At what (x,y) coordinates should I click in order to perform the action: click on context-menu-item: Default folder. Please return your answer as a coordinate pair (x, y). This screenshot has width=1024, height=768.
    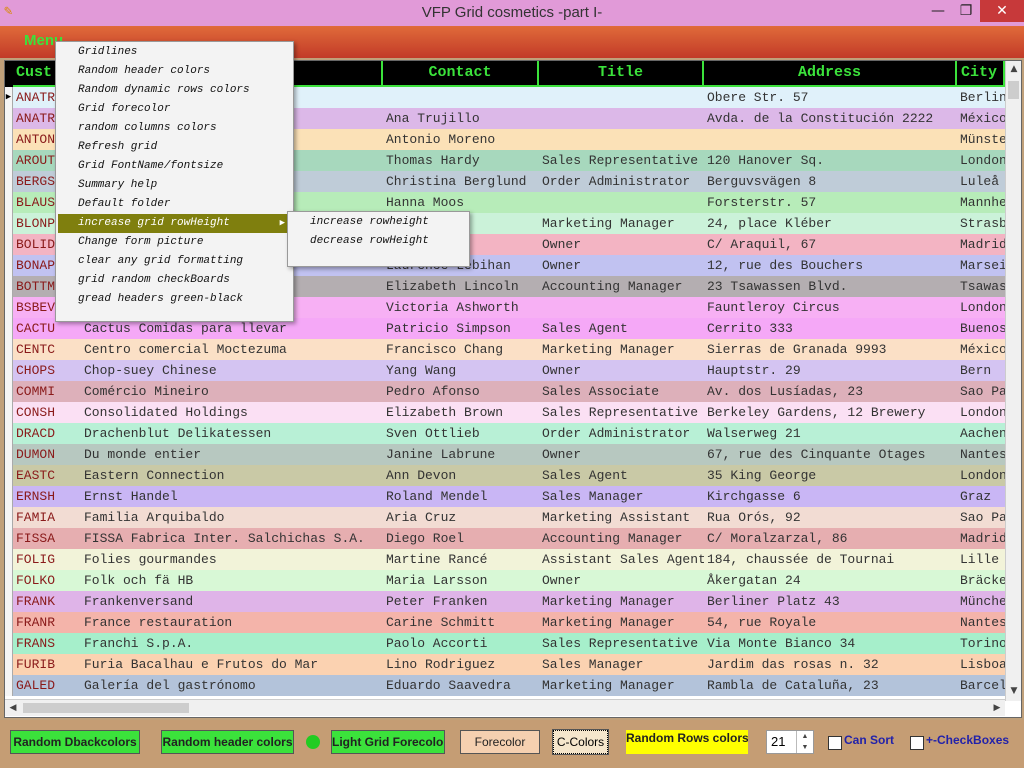
    Looking at the image, I should click on (174, 204).